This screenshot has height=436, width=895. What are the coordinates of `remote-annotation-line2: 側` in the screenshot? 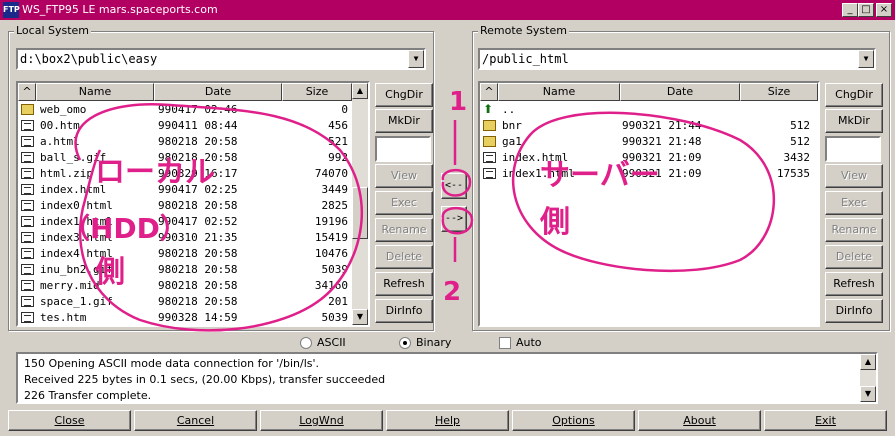 It's located at (554, 222).